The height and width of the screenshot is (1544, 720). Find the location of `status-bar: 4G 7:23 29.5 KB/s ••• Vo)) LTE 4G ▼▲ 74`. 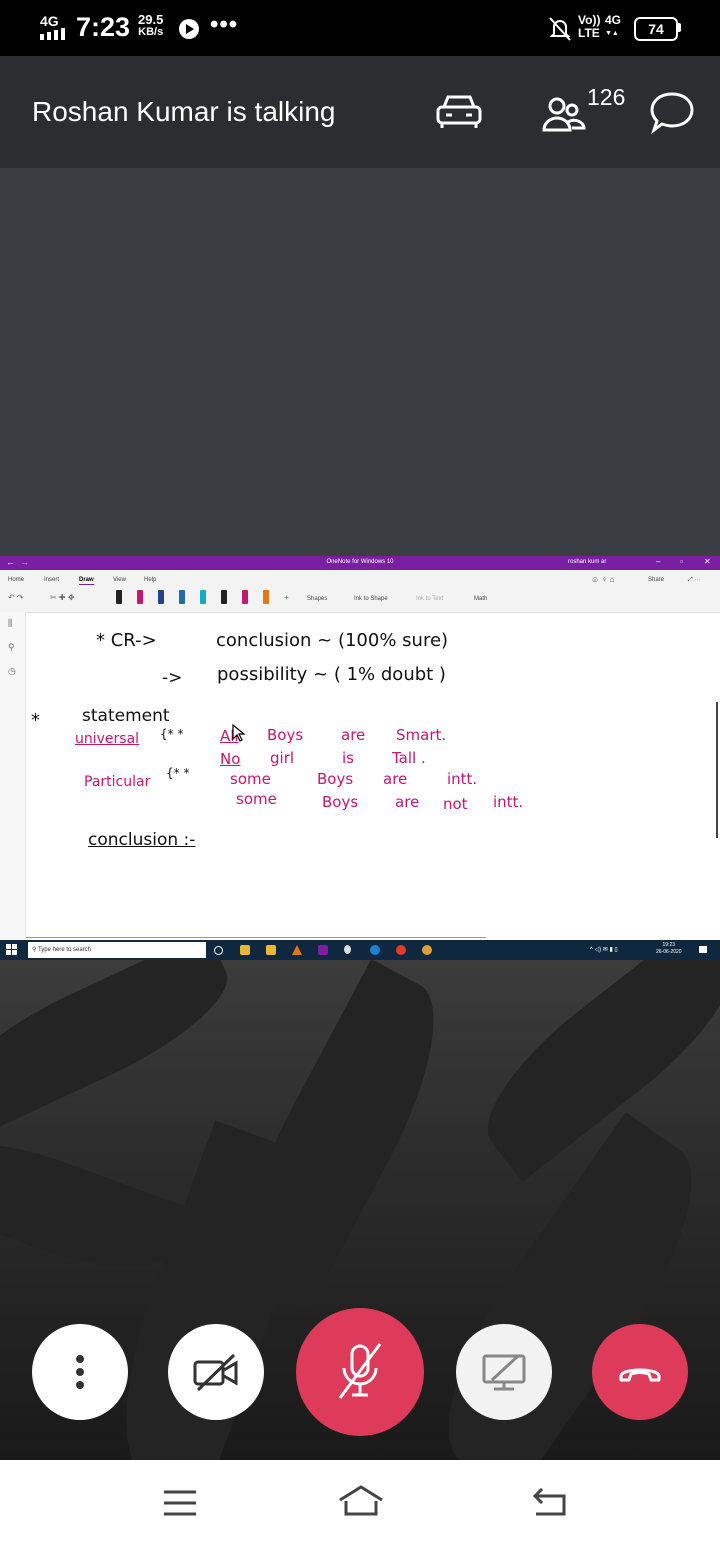

status-bar: 4G 7:23 29.5 KB/s ••• Vo)) LTE 4G ▼▲ 74 is located at coordinates (360, 28).